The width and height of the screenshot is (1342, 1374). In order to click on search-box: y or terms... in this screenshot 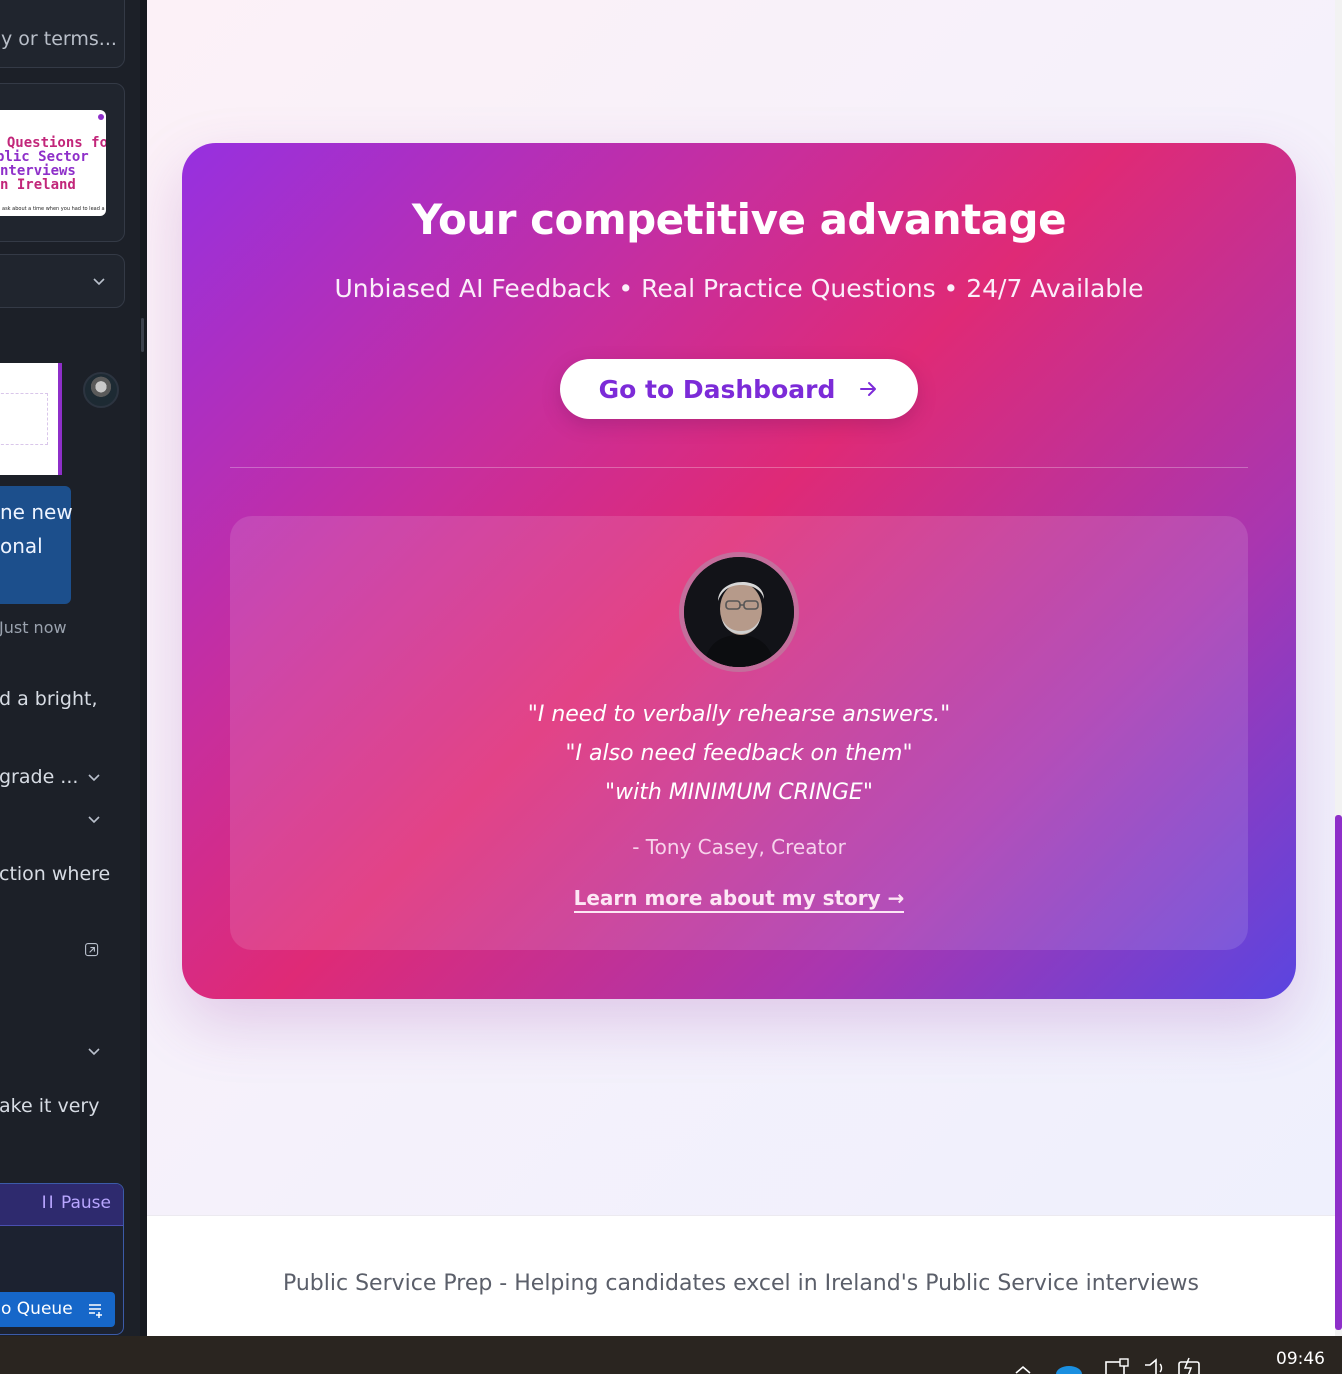, I will do `click(62, 34)`.